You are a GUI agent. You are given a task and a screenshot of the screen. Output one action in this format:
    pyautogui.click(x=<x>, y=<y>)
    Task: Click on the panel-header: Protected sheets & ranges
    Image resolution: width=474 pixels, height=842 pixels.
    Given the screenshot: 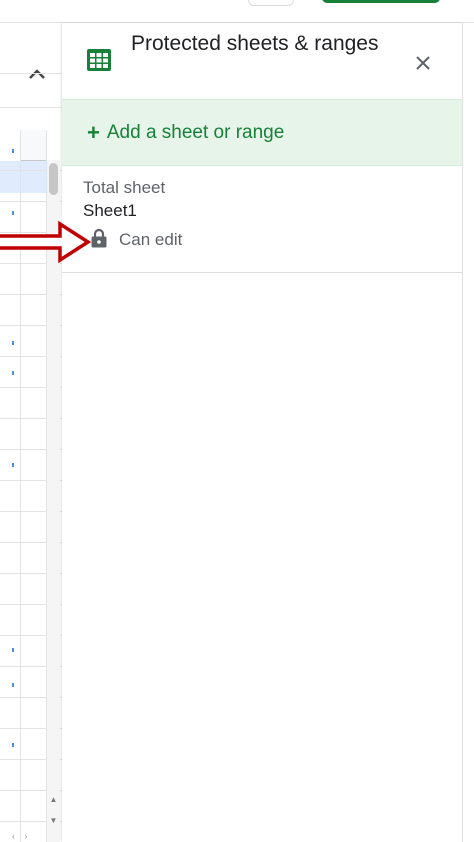 What is the action you would take?
    pyautogui.click(x=262, y=61)
    